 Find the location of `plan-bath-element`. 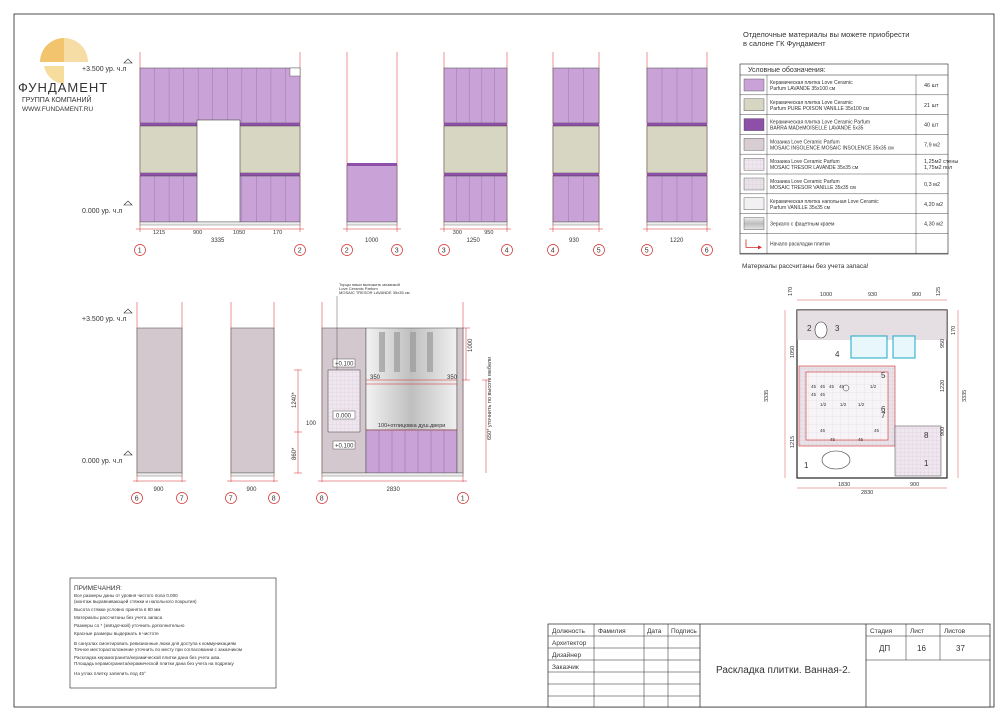

plan-bath-element is located at coordinates (836, 460).